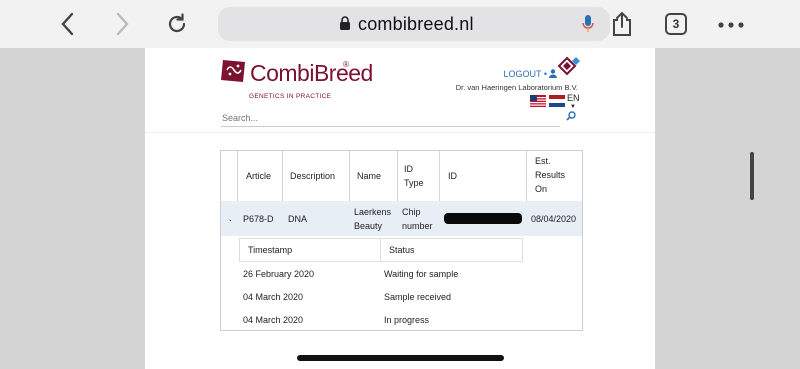  What do you see at coordinates (752, 176) in the screenshot?
I see `scrollbar` at bounding box center [752, 176].